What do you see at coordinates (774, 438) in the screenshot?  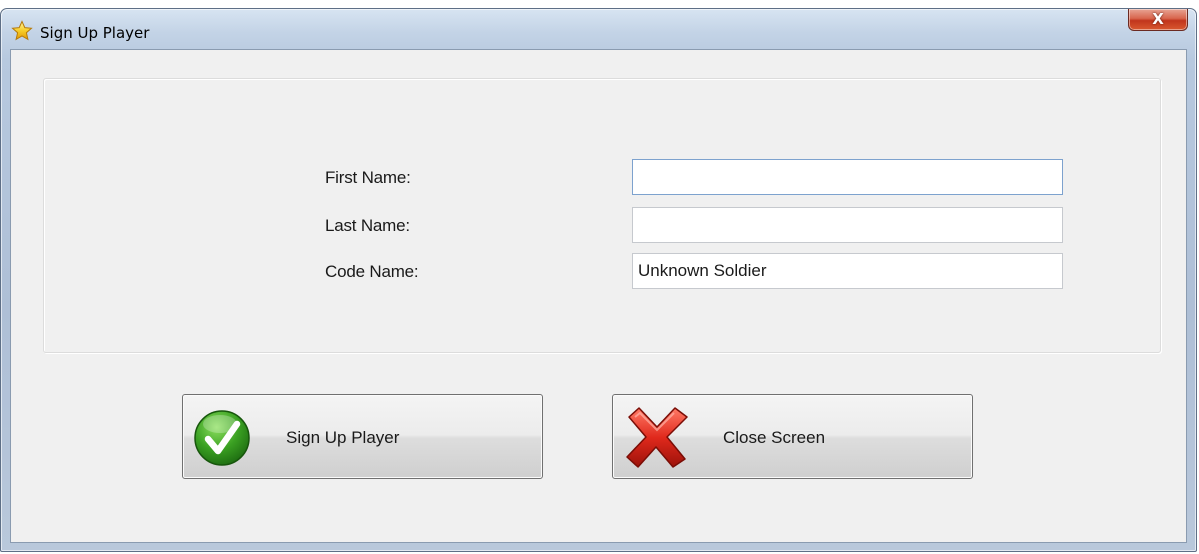 I see `close-screen-label: Close Screen` at bounding box center [774, 438].